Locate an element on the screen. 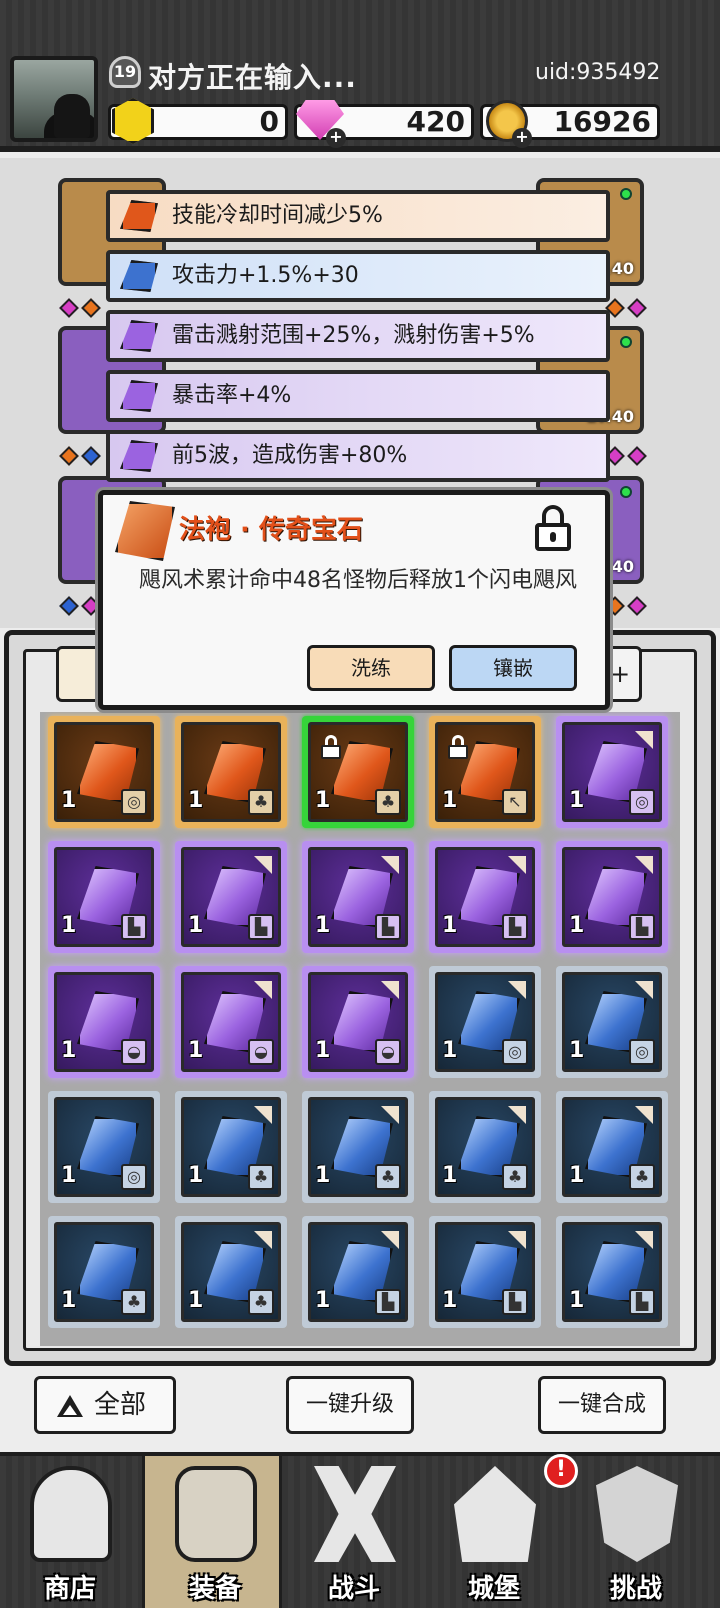 Image resolution: width=720 pixels, height=1608 pixels. add-gems-icon: + is located at coordinates (336, 138).